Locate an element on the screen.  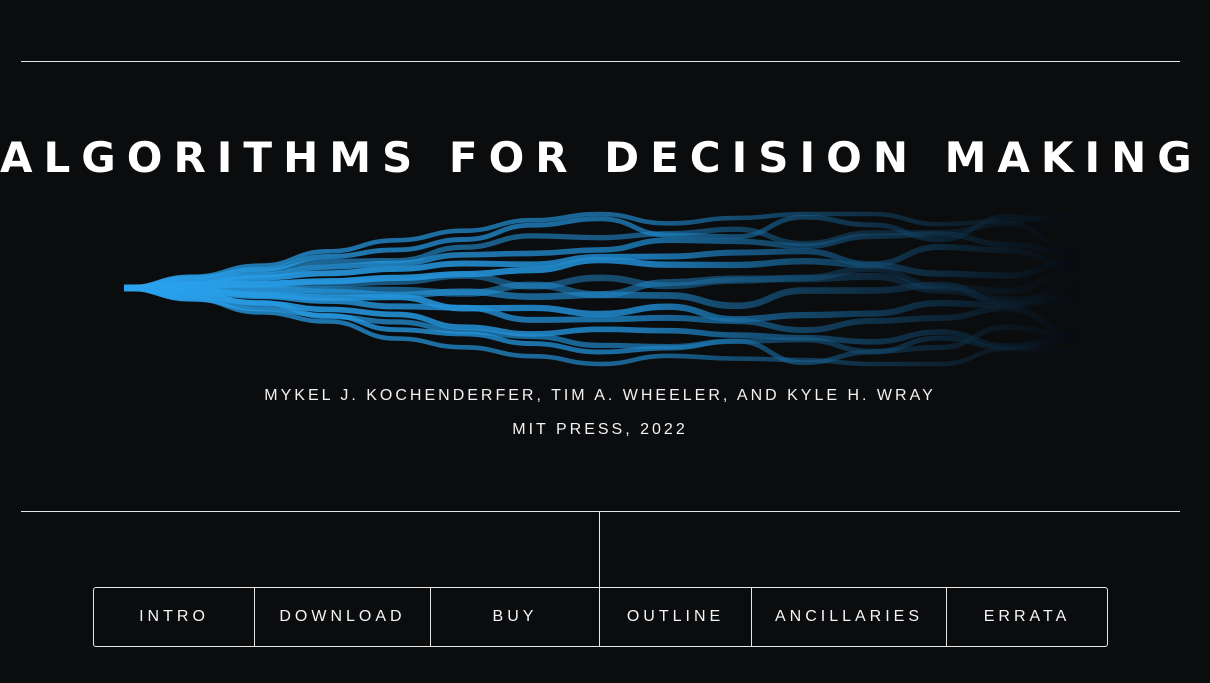
publisher-line: MIT PRESS, 2022 is located at coordinates (600, 429).